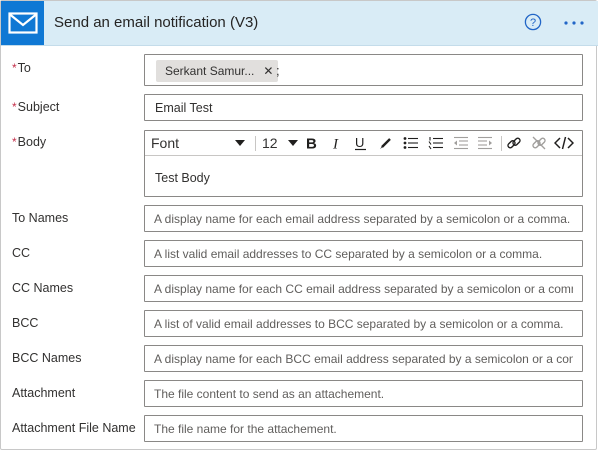  I want to click on svg-text: U, so click(359, 142).